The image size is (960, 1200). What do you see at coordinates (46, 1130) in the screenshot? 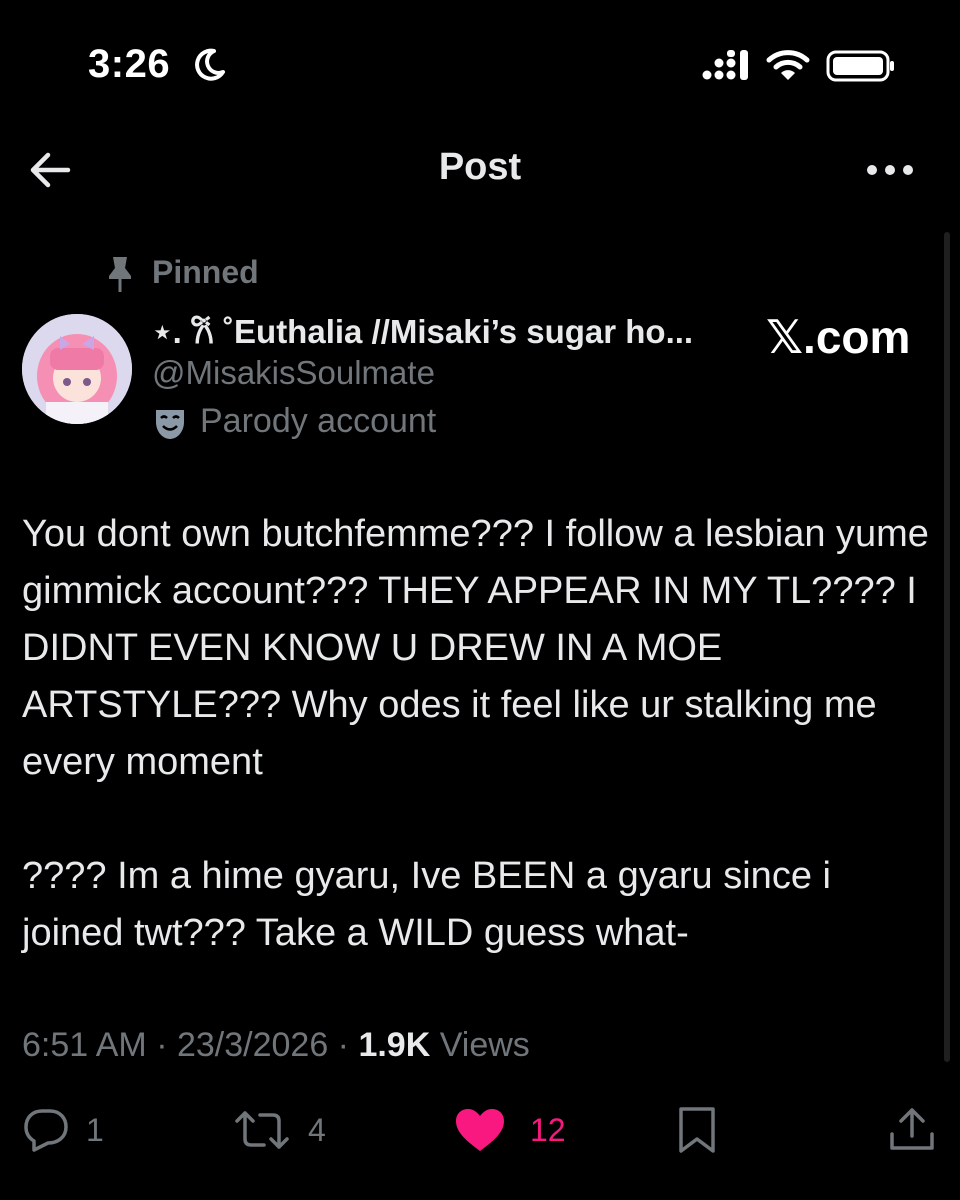
I see `reply-icon` at bounding box center [46, 1130].